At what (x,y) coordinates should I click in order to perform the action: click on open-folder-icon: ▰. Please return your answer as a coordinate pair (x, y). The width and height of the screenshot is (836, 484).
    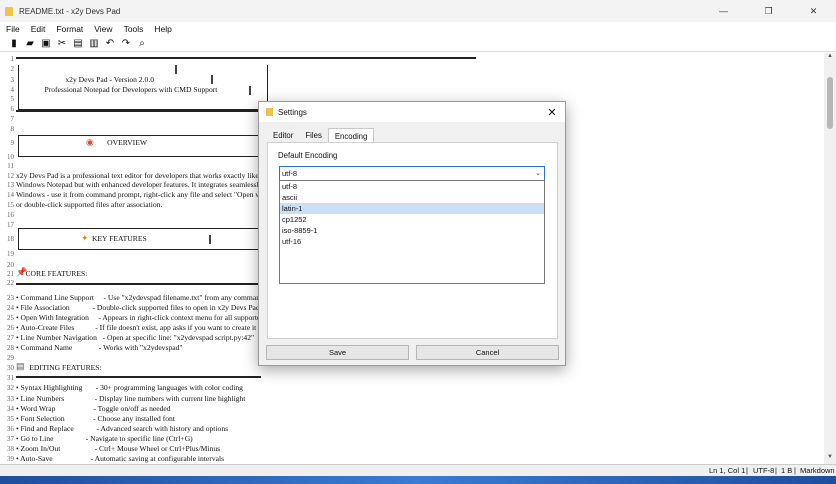
    Looking at the image, I should click on (30, 43).